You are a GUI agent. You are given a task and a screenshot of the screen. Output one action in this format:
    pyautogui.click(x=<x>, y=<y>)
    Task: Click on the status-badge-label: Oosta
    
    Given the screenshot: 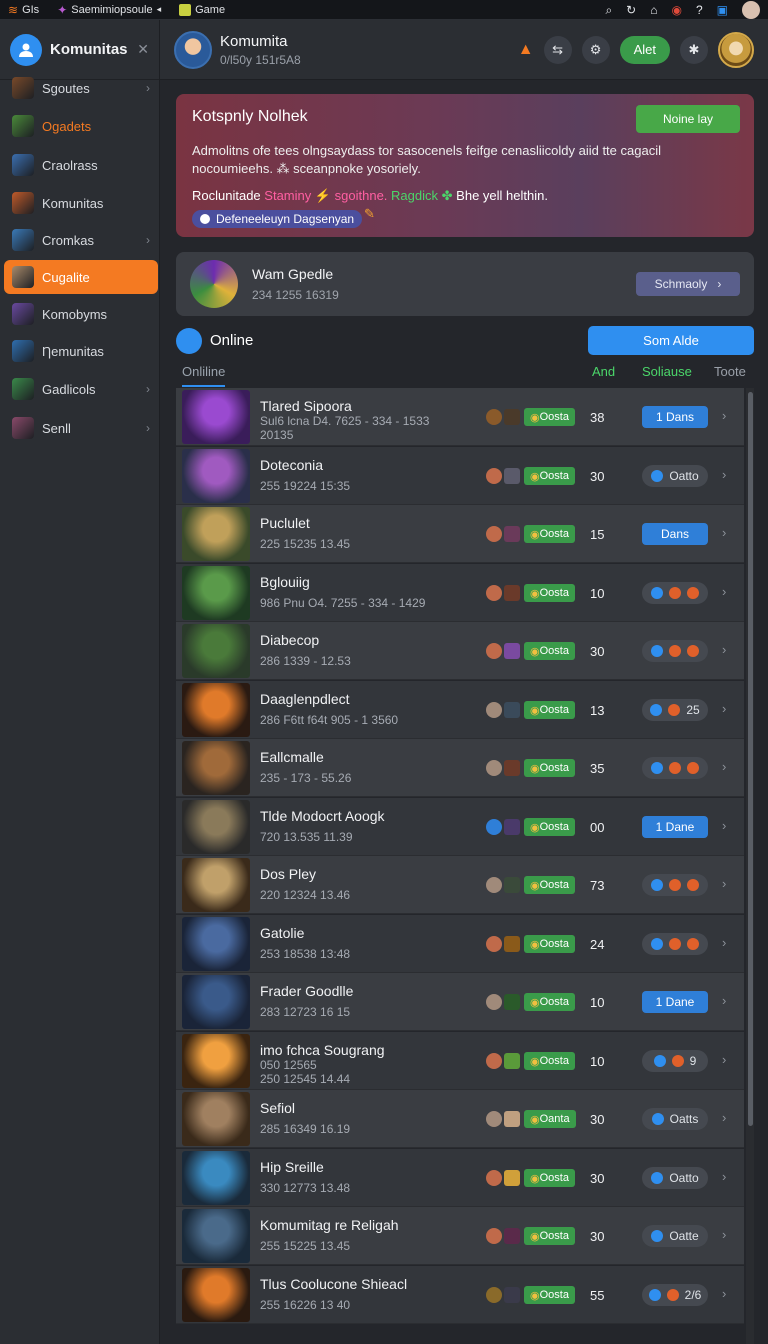 What is the action you would take?
    pyautogui.click(x=554, y=944)
    